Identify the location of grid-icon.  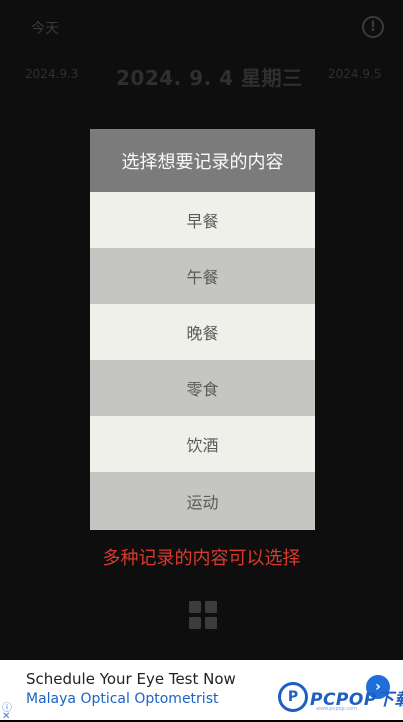
(203, 615).